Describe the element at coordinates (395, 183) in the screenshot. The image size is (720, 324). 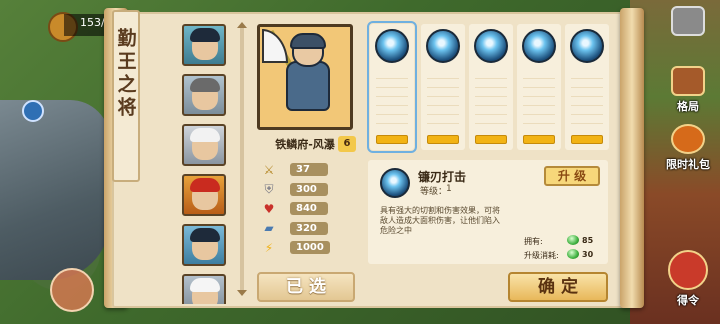
I see `skill-detail-orb-icon` at that location.